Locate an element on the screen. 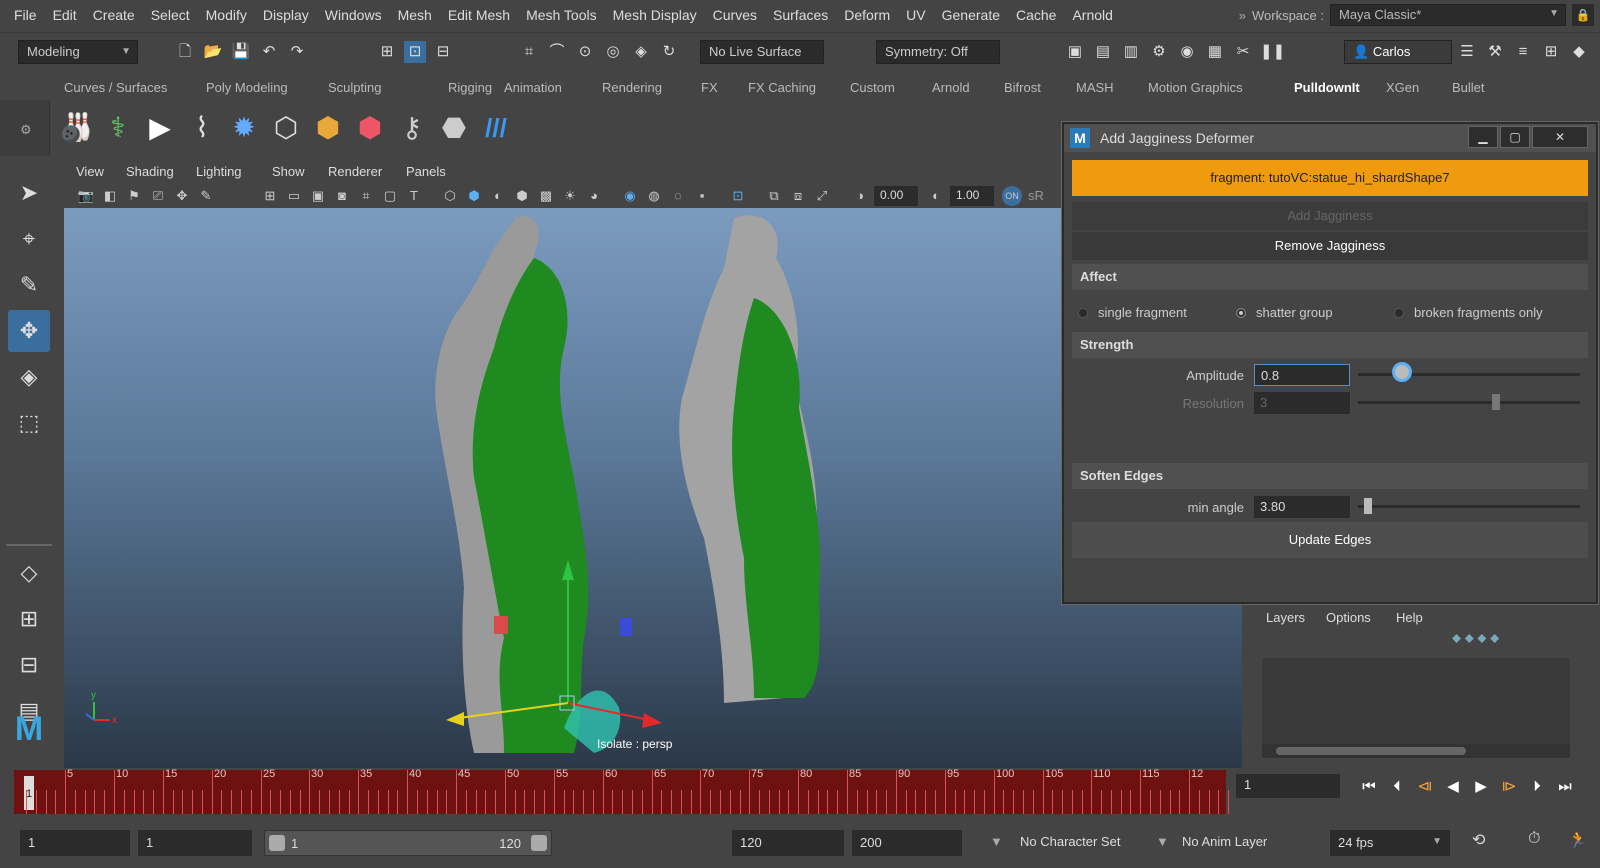  outliner-toggle-icon: ◆ is located at coordinates (1579, 52).